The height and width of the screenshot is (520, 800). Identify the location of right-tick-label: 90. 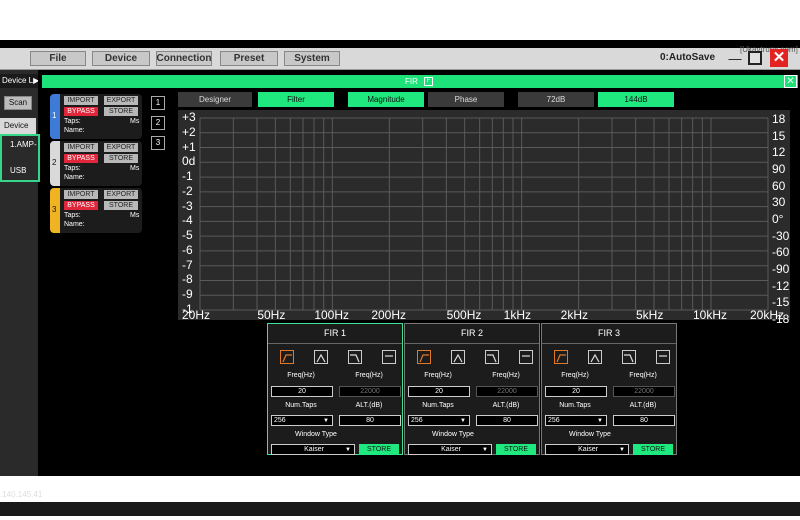
(779, 169).